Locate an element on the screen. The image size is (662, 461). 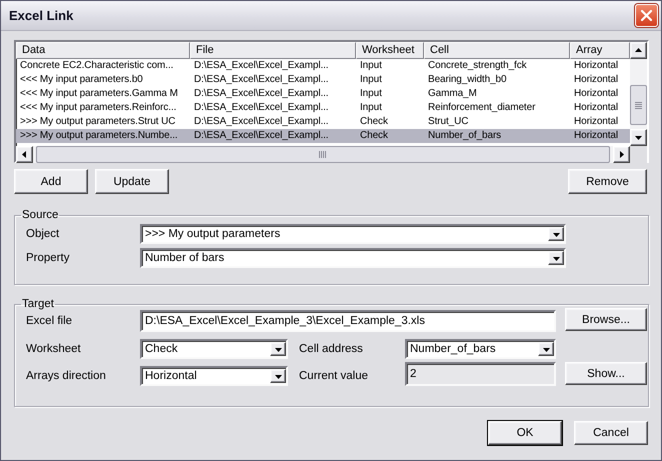
table-row: <<< My input parameters.Gamma M D:\ESA_Excel\Excel_Exampl... Input Gamma_M Horizontal is located at coordinates (323, 94).